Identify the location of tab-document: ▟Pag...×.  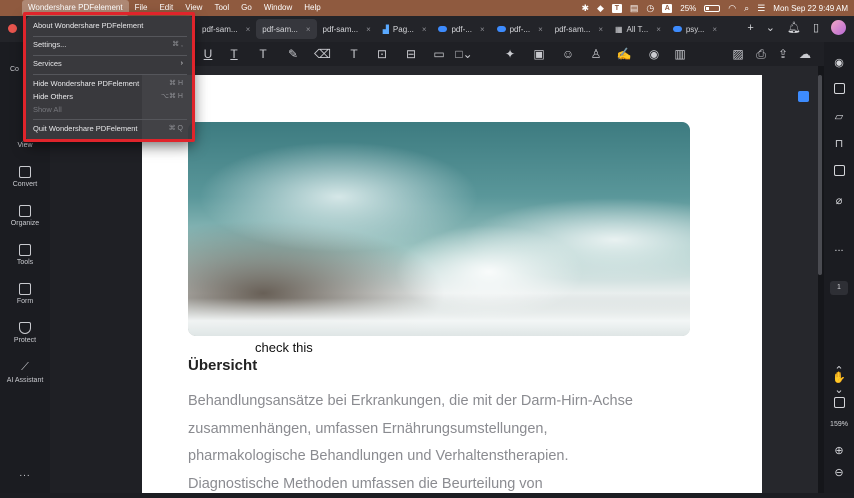
(405, 29).